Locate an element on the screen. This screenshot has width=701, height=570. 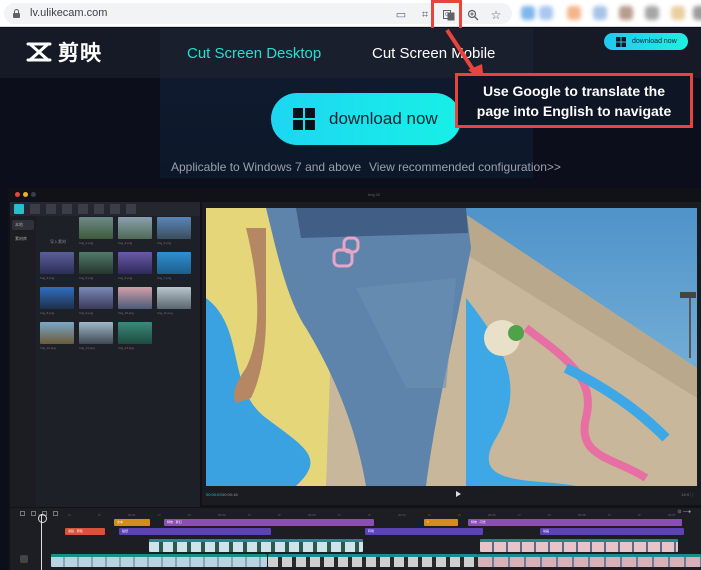
tab-filters is located at coordinates (115, 209).